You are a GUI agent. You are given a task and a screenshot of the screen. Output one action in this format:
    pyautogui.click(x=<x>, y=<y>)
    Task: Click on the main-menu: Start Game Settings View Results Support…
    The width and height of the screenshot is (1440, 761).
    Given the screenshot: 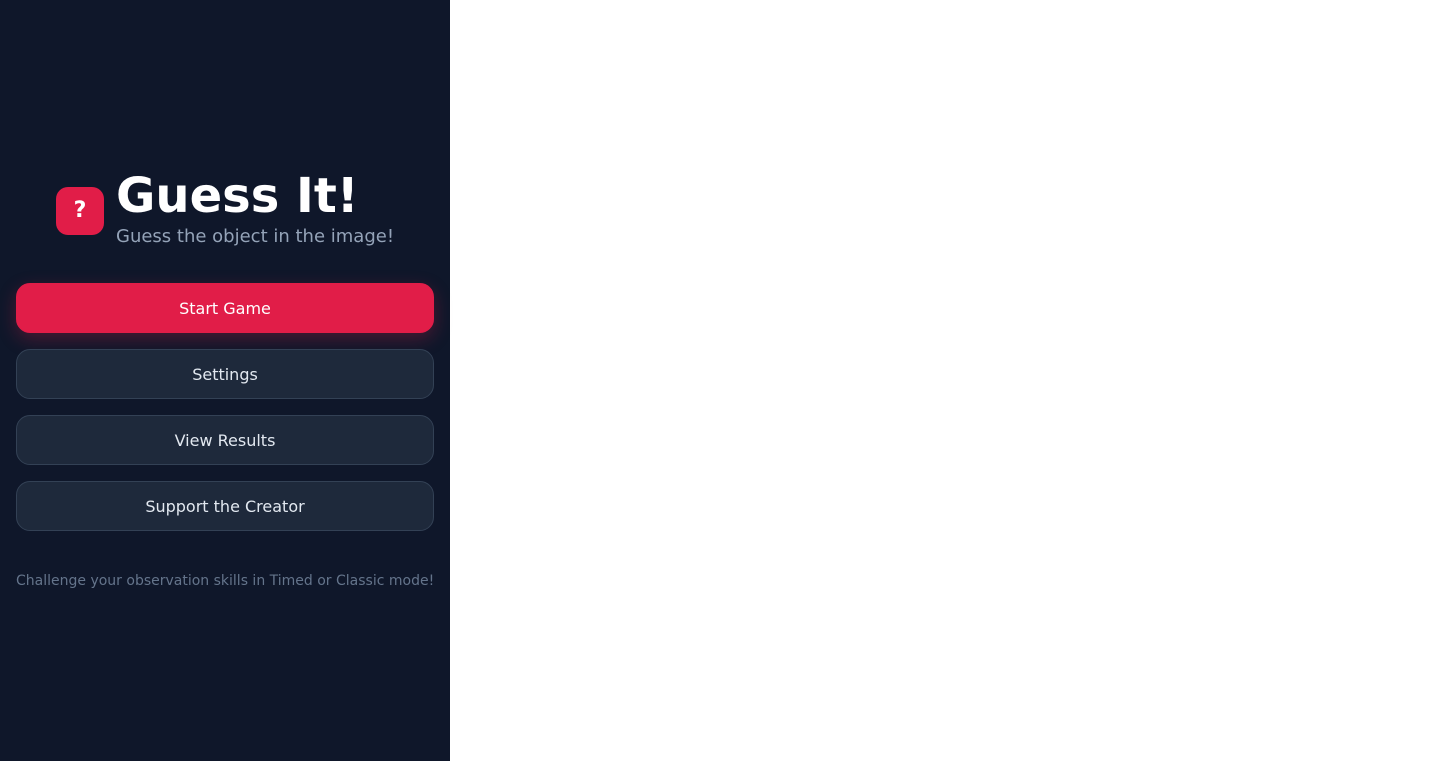 What is the action you would take?
    pyautogui.click(x=225, y=415)
    